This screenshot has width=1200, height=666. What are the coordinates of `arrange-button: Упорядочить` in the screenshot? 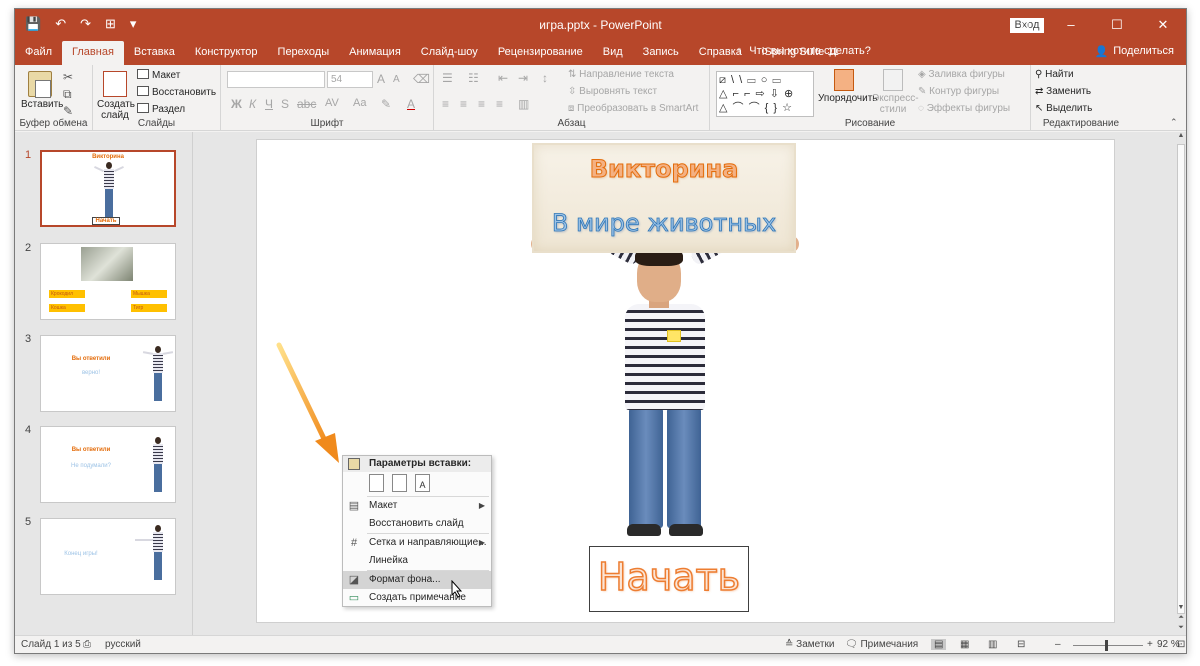 It's located at (848, 86).